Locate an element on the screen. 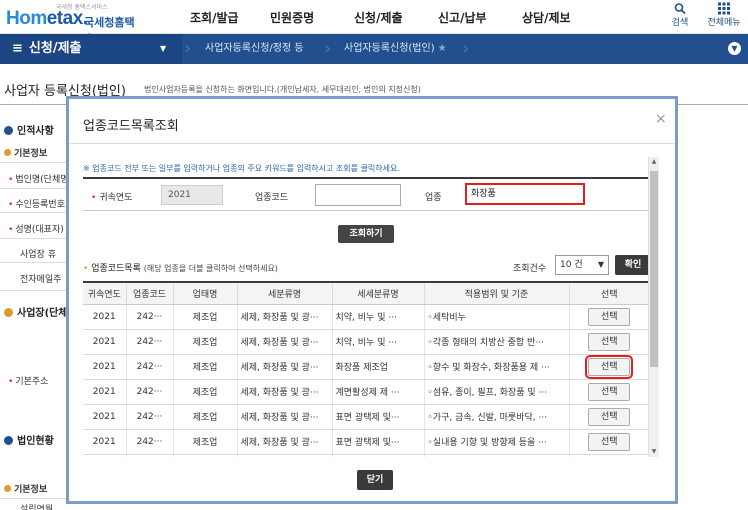  cell-code is located at coordinates (150, 455).